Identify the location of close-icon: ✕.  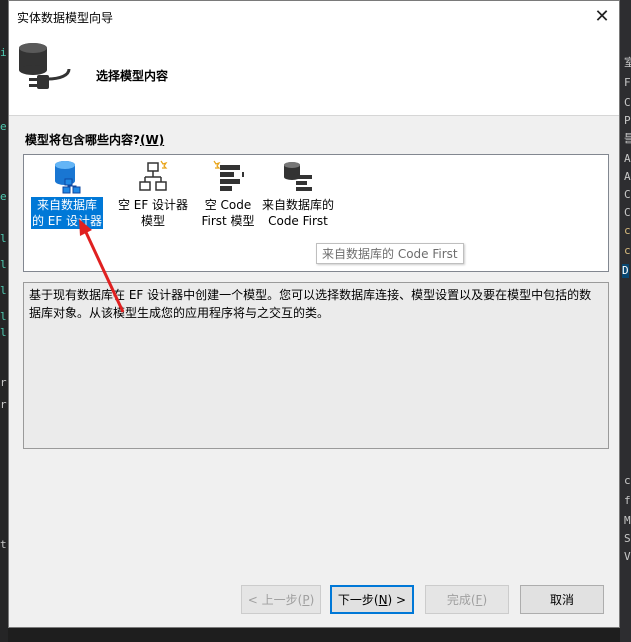
(602, 16).